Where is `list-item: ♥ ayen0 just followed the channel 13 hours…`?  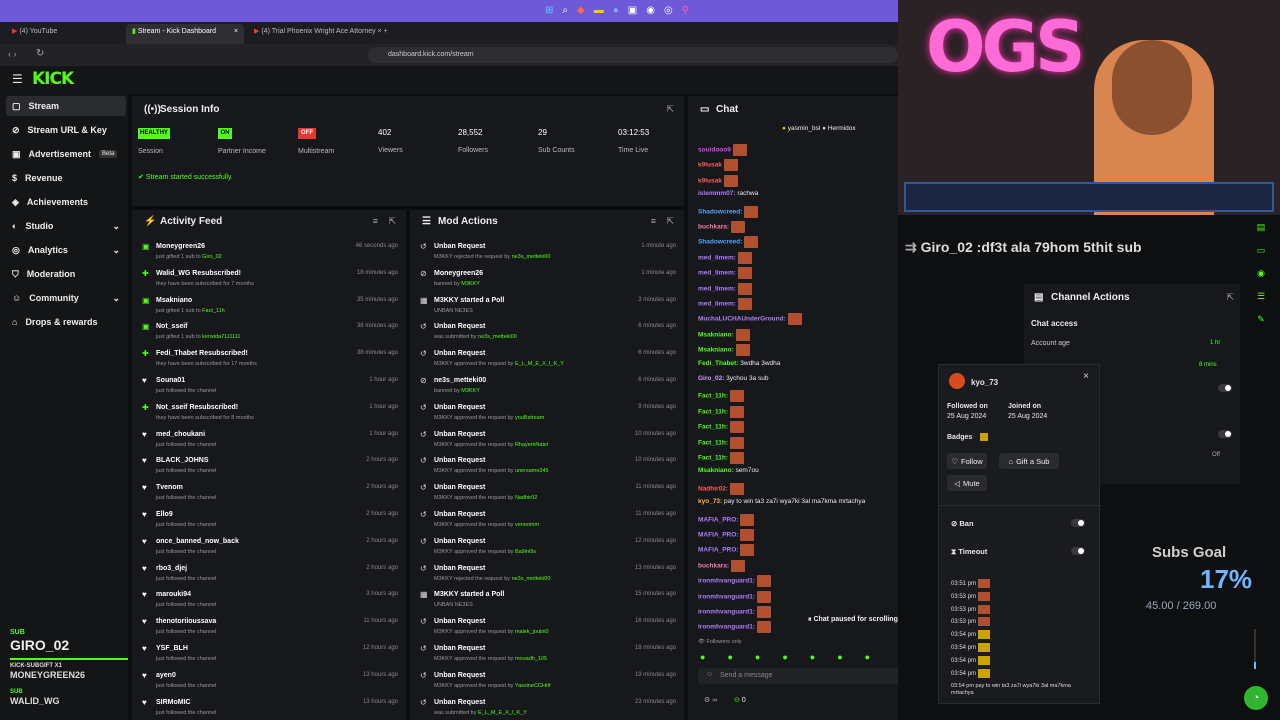 list-item: ♥ ayen0 just followed the channel 13 hours… is located at coordinates (267, 684).